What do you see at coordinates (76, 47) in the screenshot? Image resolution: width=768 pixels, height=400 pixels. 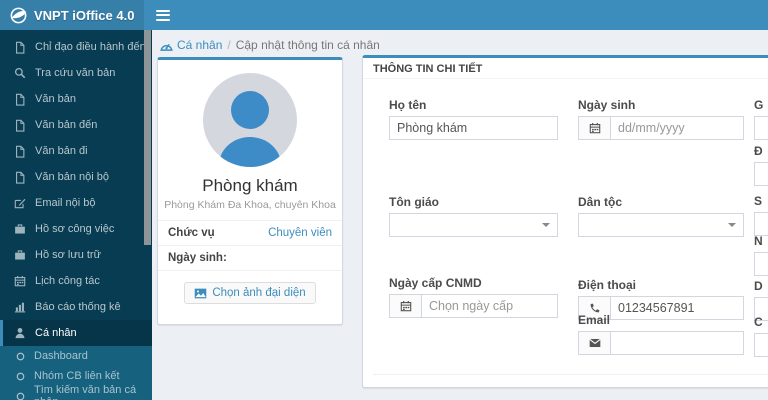 I see `sidebar-item-chi-dao-dieu-hanh-den: Chỉ đạo điều hành đến` at bounding box center [76, 47].